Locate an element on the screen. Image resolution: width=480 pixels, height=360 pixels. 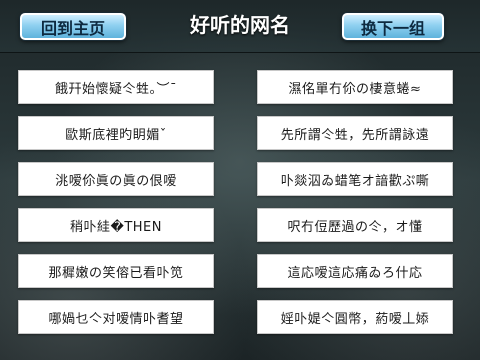
name-card: 稍卟絓�THEN is located at coordinates (116, 225).